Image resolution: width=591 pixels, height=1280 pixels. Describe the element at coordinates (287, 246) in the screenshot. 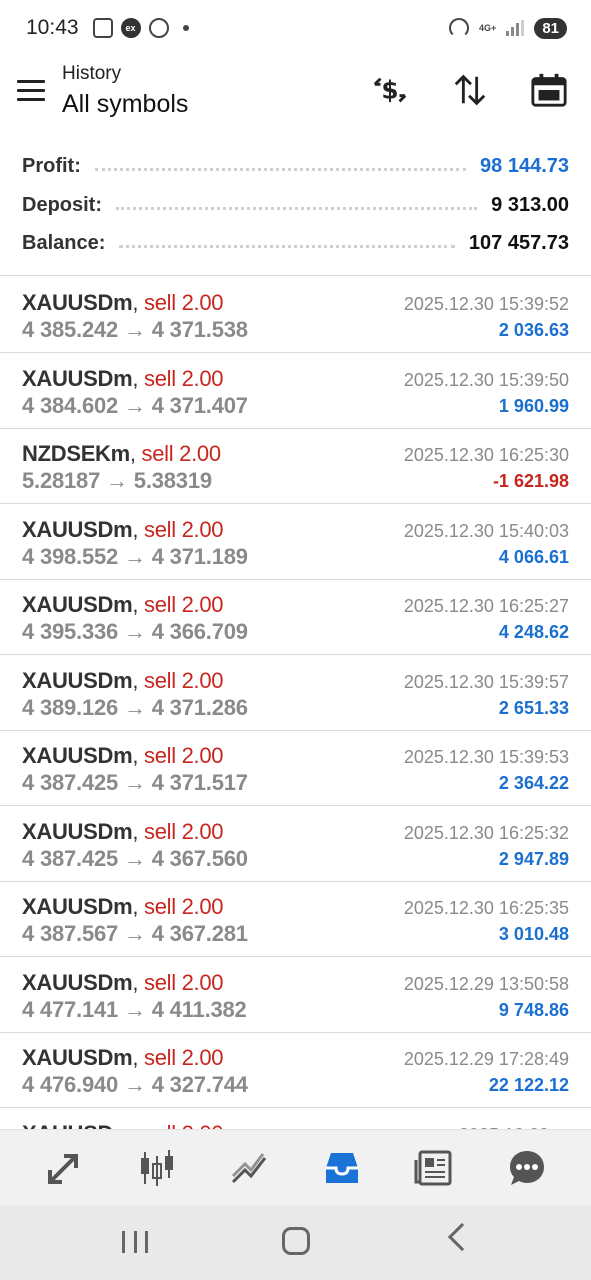

I see `dotted-leader` at that location.